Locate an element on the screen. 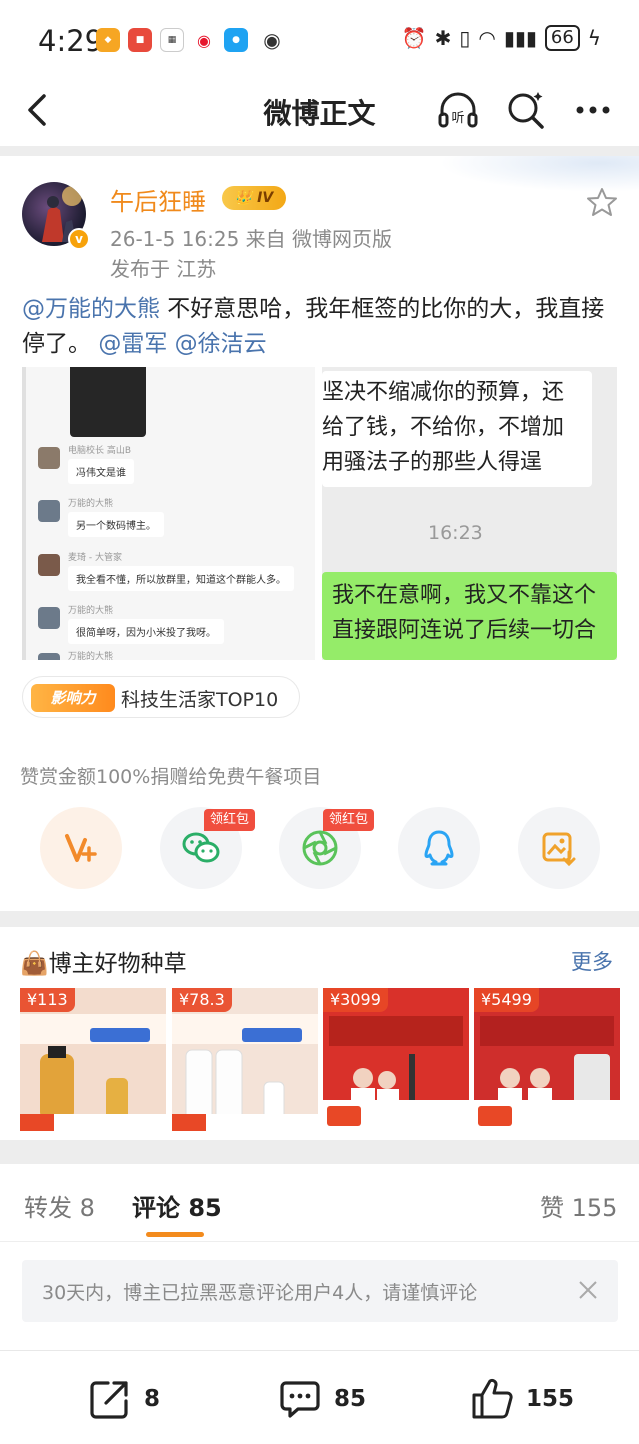 The width and height of the screenshot is (639, 1444). product-card: ¥78.3 is located at coordinates (245, 1059).